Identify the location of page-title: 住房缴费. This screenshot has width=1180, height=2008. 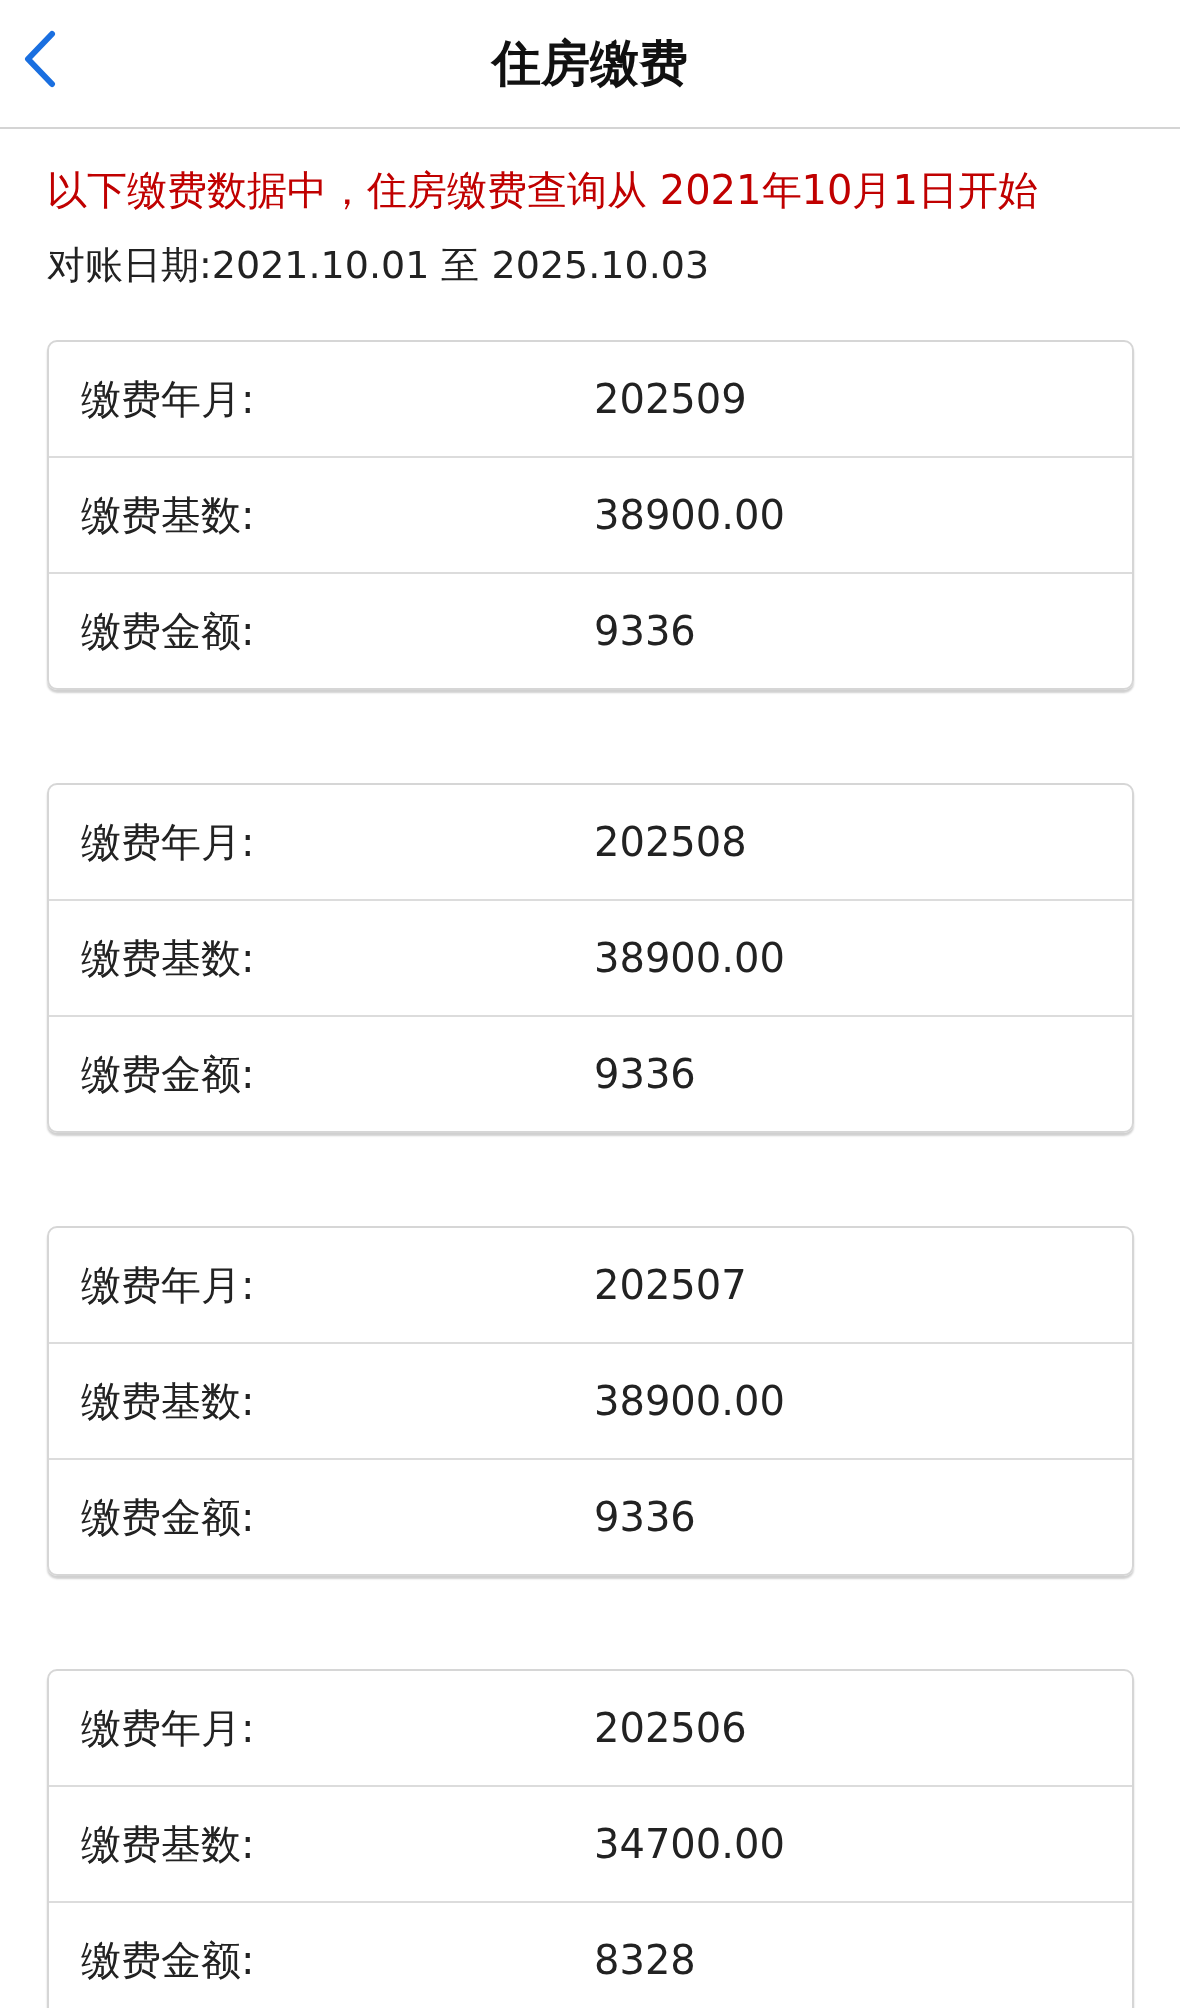
(590, 63).